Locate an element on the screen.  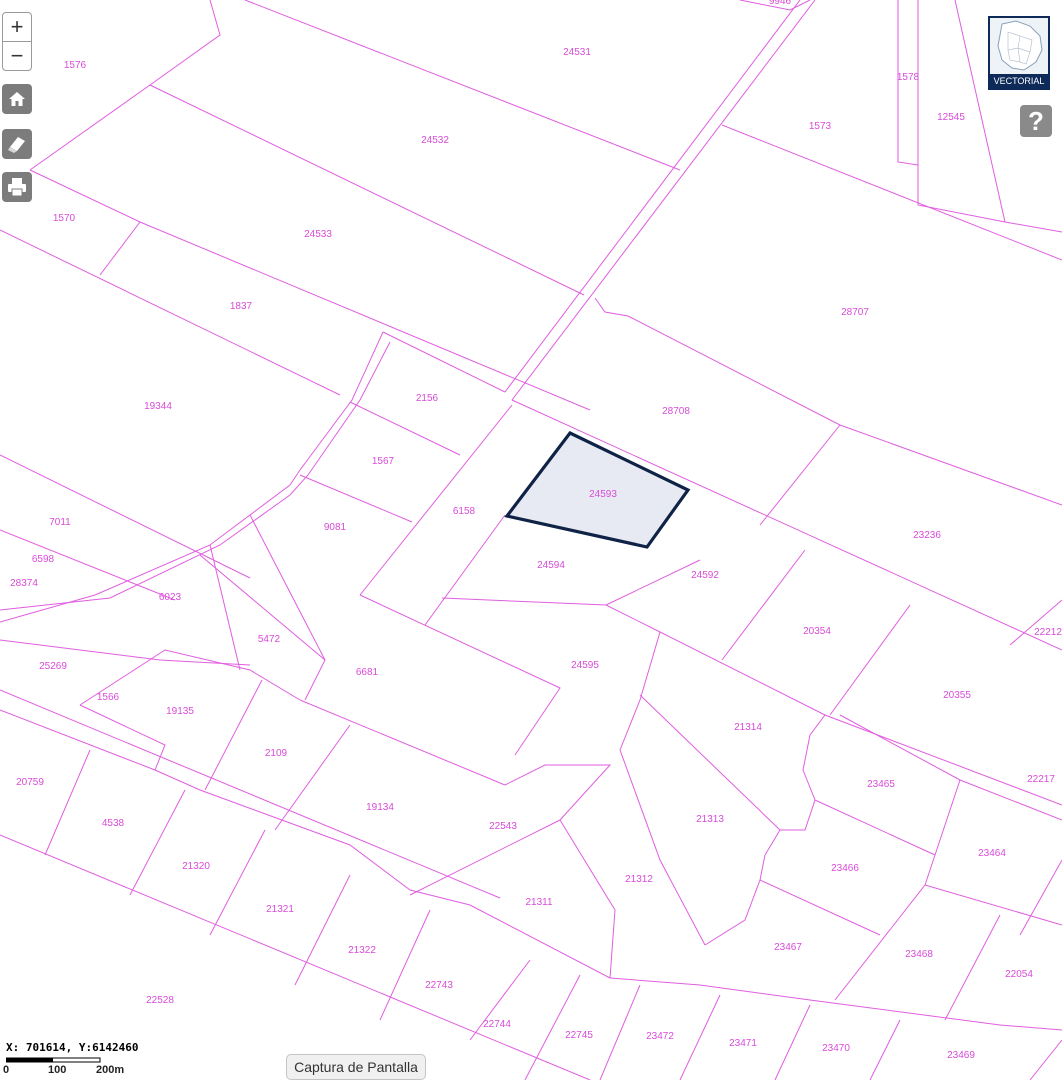
parcel-label-12545: 12545 is located at coordinates (951, 117).